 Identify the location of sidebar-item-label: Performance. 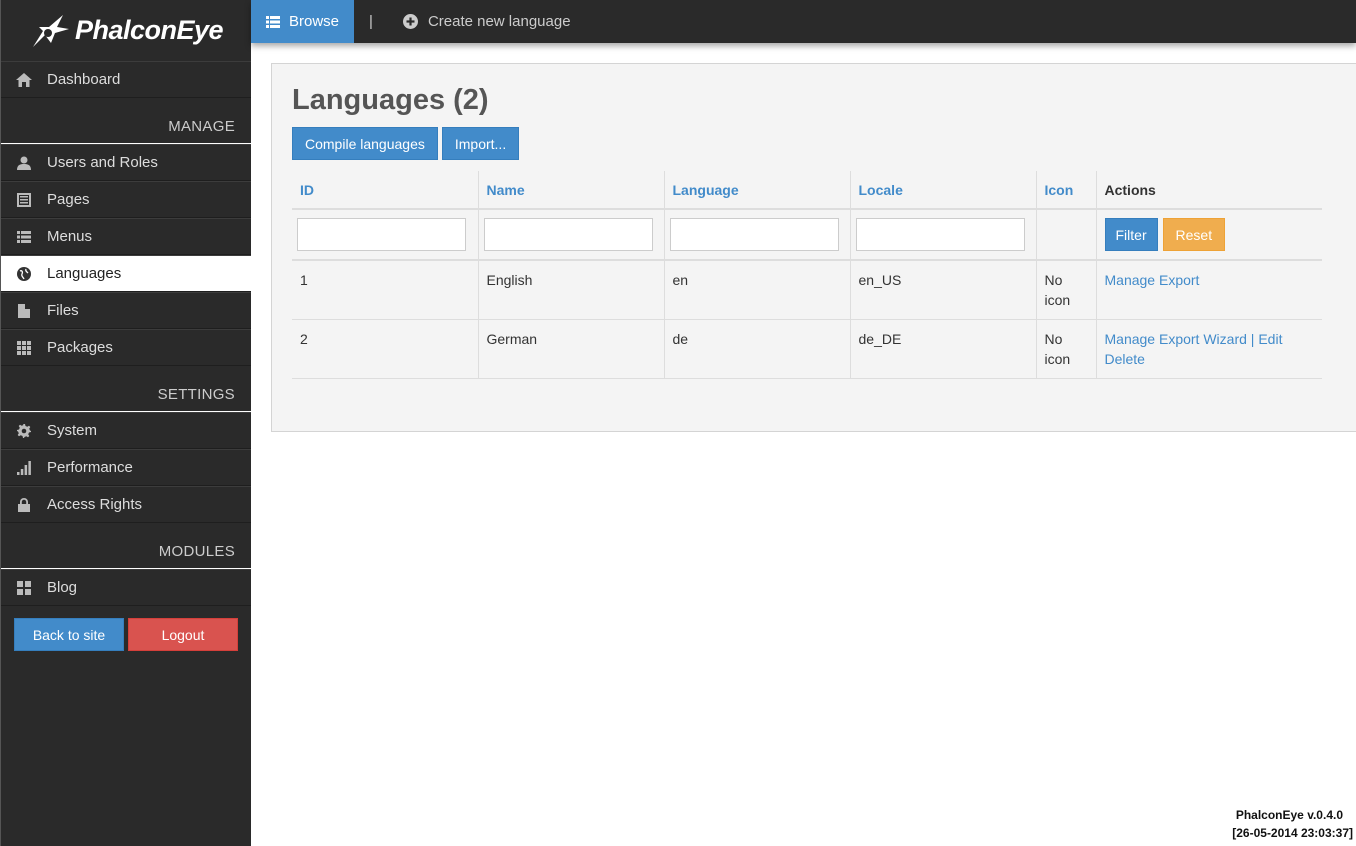
(90, 467).